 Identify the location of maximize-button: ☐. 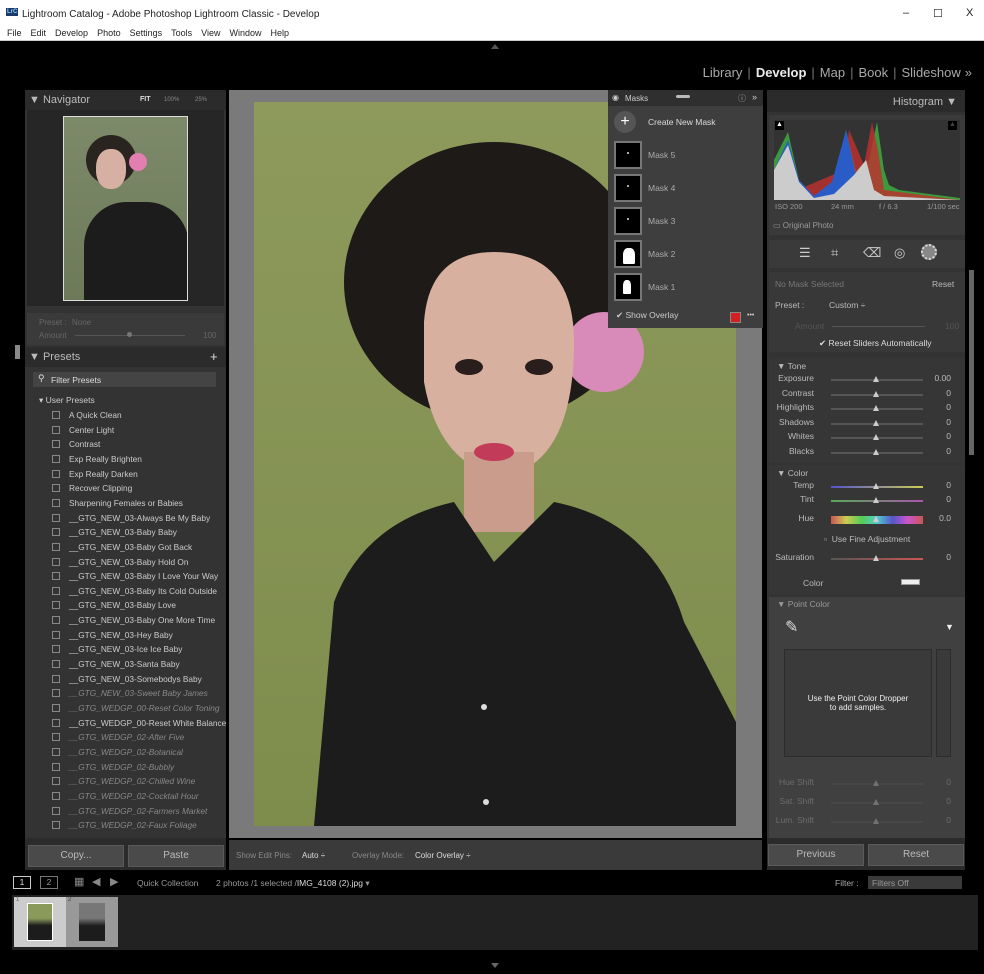
(938, 13).